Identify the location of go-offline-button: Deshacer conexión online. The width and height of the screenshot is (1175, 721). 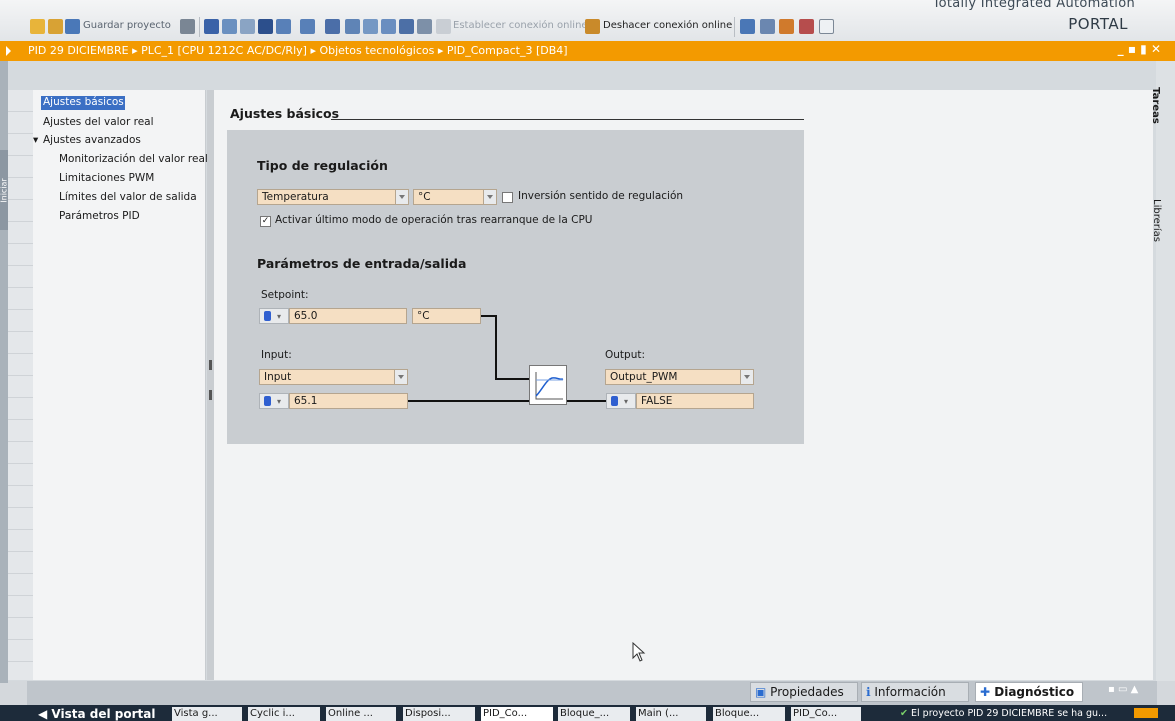
(667, 25).